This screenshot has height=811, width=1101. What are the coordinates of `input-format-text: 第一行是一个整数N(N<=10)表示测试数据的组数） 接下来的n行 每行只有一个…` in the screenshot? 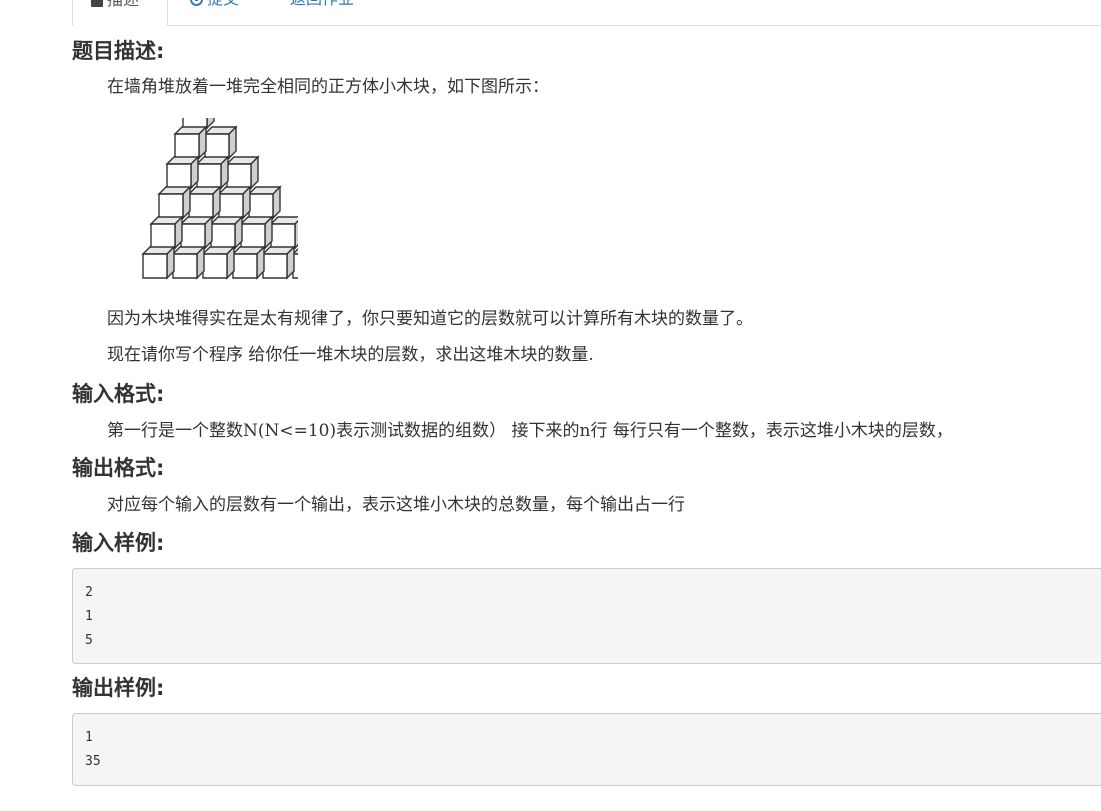 It's located at (530, 431).